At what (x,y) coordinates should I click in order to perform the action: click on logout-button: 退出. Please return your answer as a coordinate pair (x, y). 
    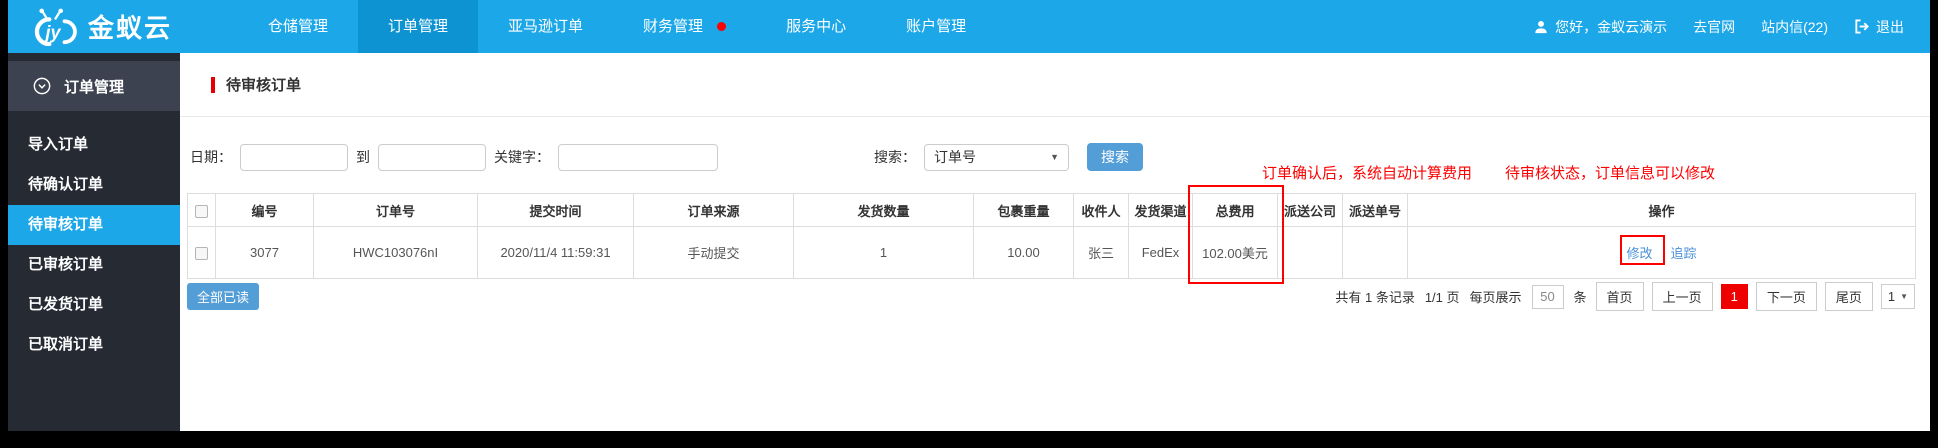
    Looking at the image, I should click on (1879, 27).